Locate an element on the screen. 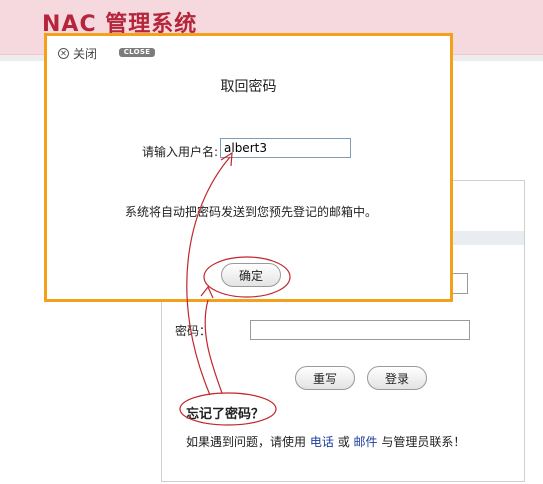 The width and height of the screenshot is (543, 484). mail-link: 邮件 is located at coordinates (366, 442).